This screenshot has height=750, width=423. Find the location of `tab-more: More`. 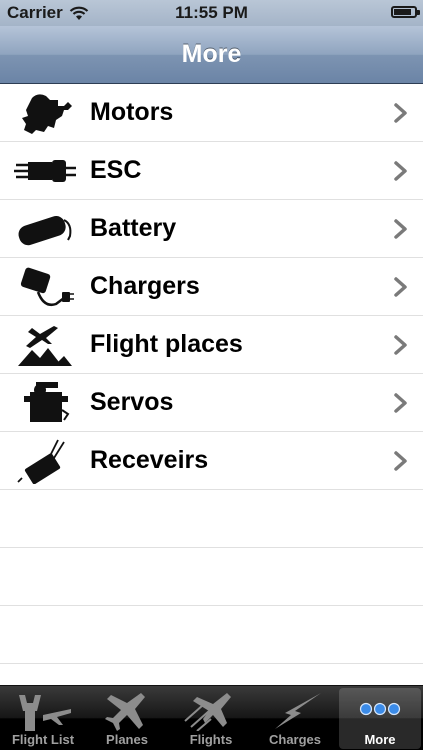

tab-more: More is located at coordinates (380, 718).